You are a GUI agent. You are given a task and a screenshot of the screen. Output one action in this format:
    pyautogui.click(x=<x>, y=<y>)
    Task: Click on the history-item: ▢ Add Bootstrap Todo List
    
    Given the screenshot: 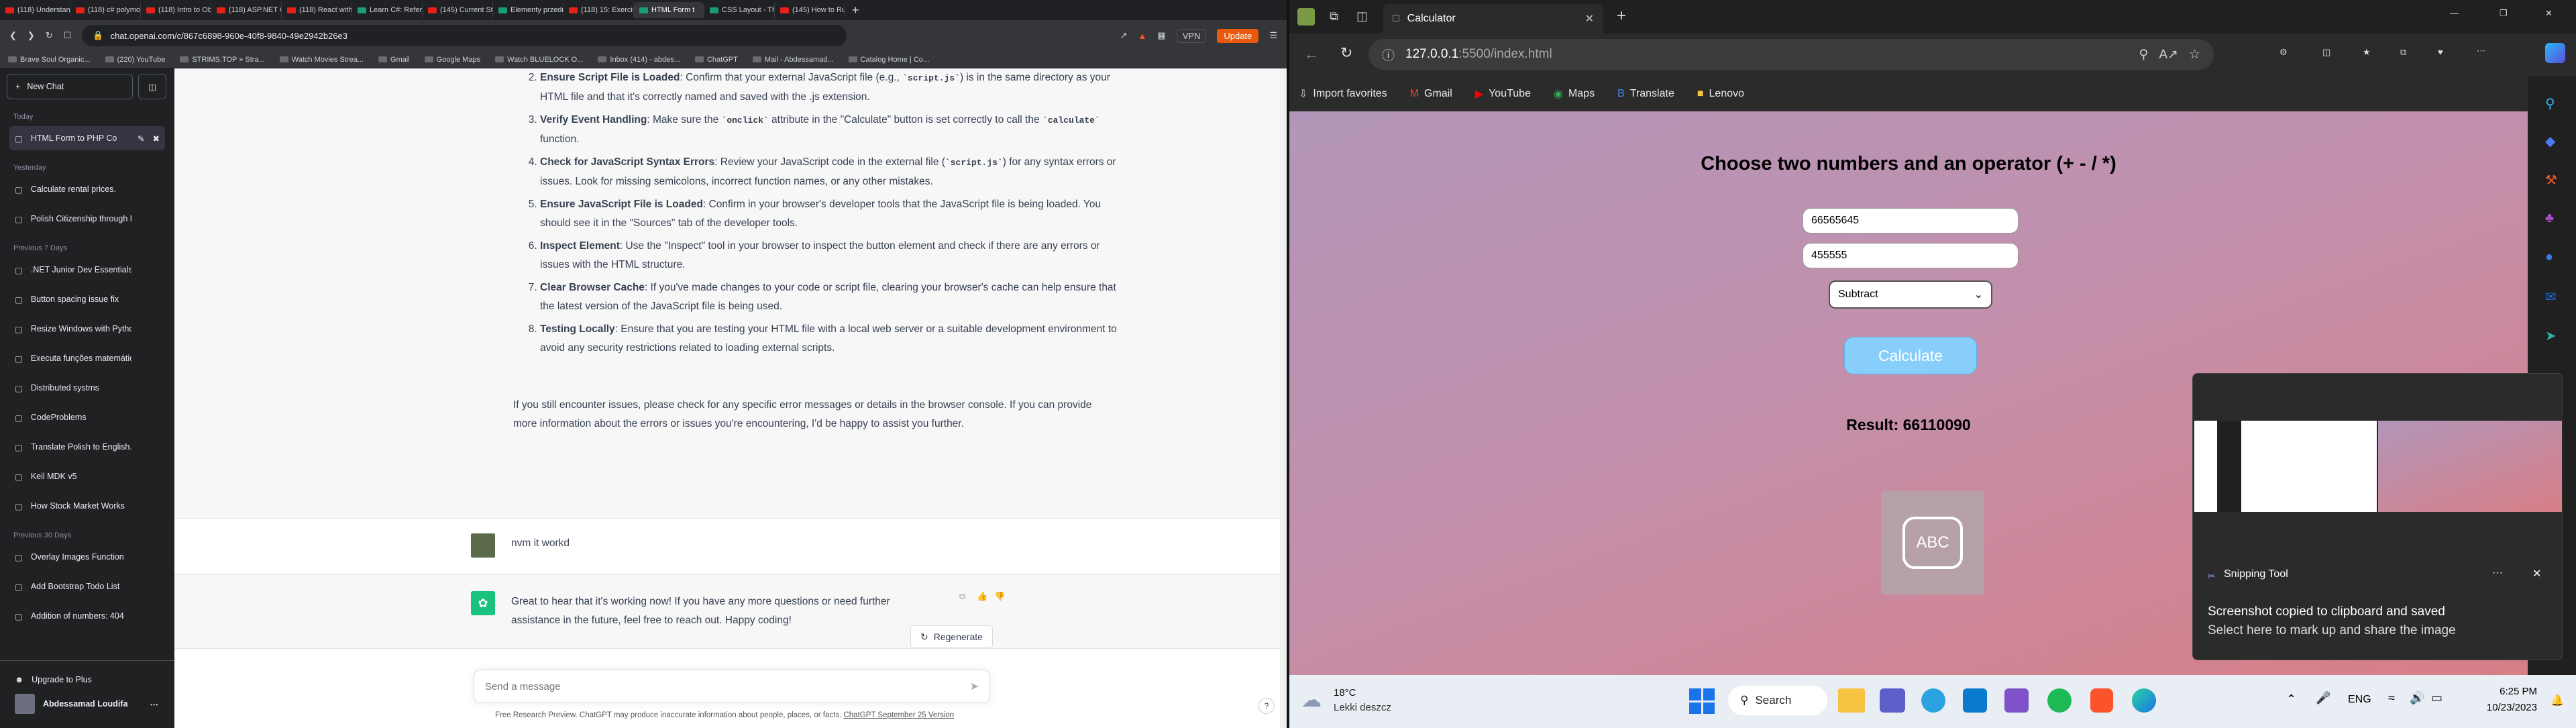 What is the action you would take?
    pyautogui.click(x=87, y=586)
    